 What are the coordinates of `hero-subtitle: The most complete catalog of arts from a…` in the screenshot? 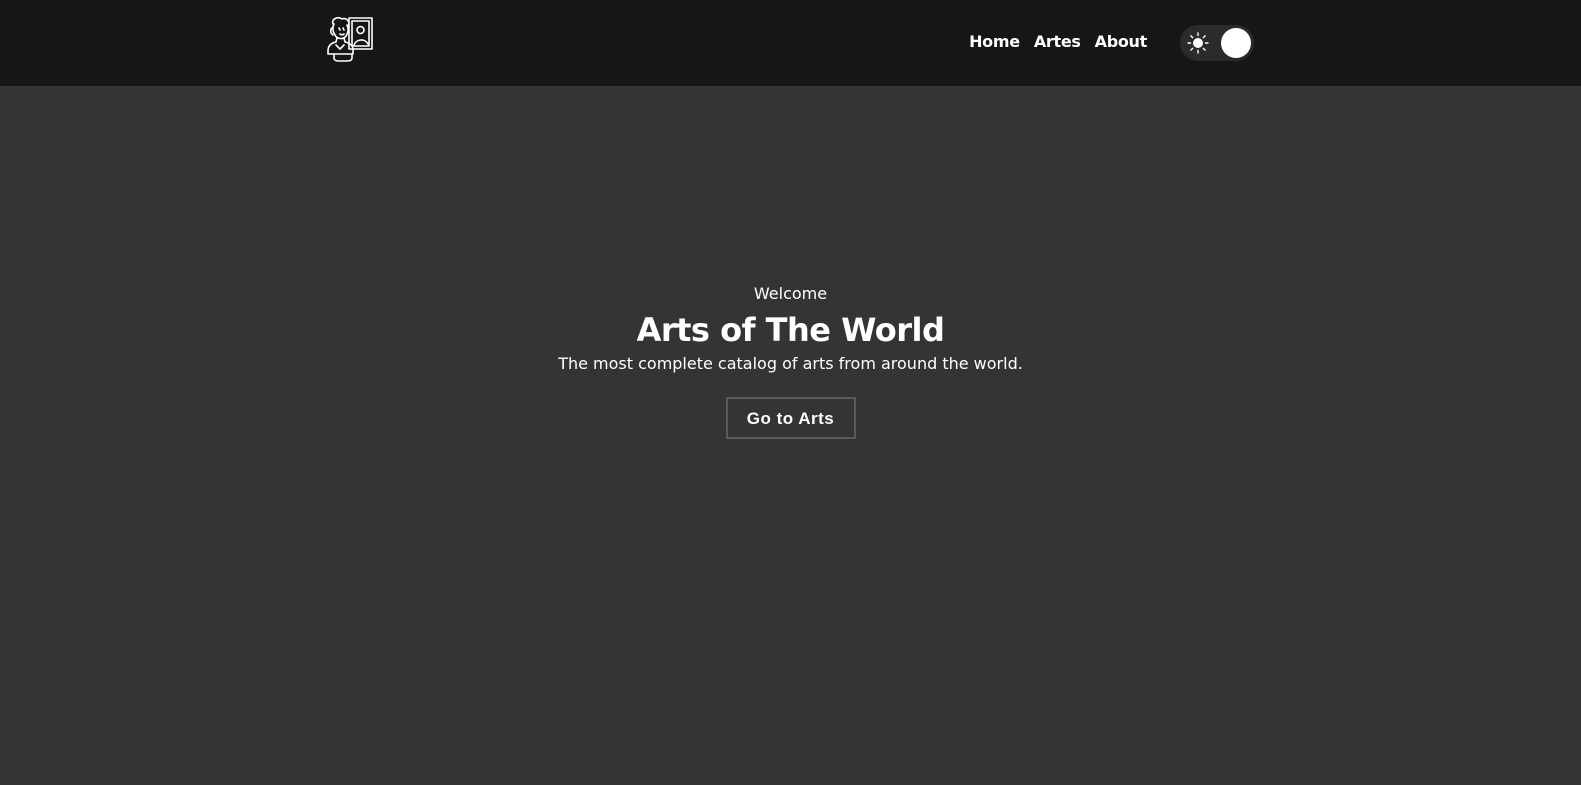 It's located at (790, 363).